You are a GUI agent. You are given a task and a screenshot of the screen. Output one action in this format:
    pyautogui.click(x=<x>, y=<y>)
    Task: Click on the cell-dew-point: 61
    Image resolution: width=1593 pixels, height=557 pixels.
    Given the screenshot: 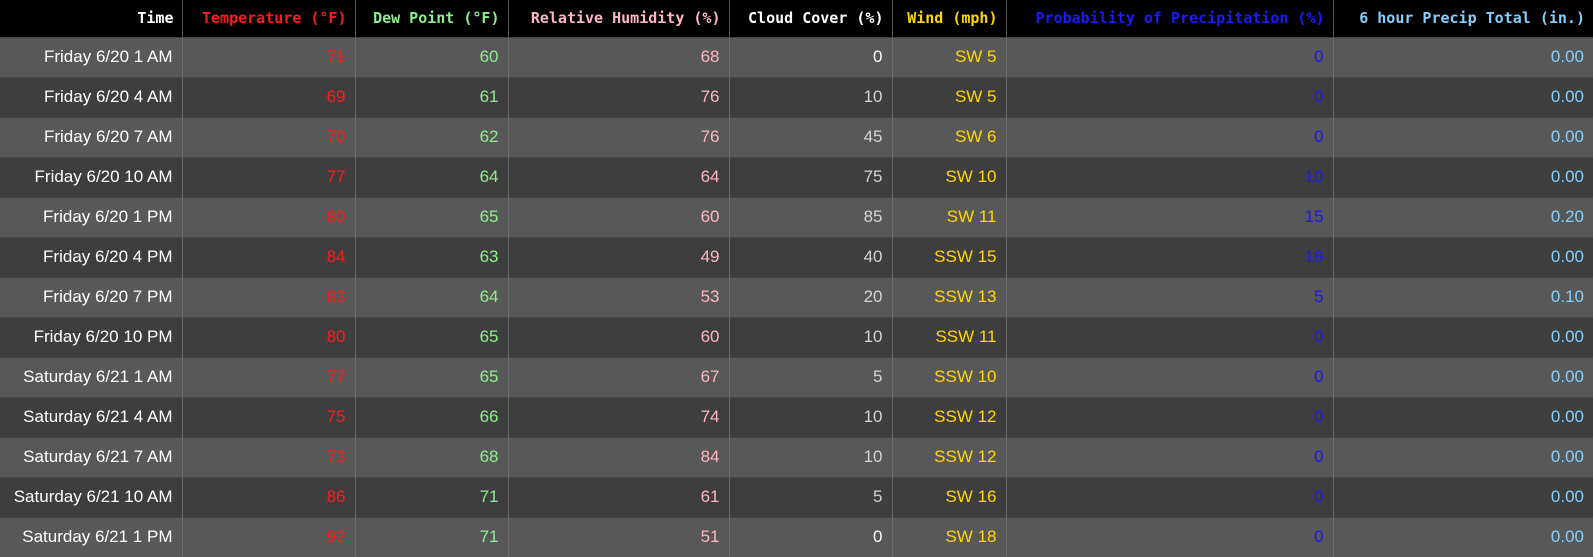 What is the action you would take?
    pyautogui.click(x=432, y=96)
    